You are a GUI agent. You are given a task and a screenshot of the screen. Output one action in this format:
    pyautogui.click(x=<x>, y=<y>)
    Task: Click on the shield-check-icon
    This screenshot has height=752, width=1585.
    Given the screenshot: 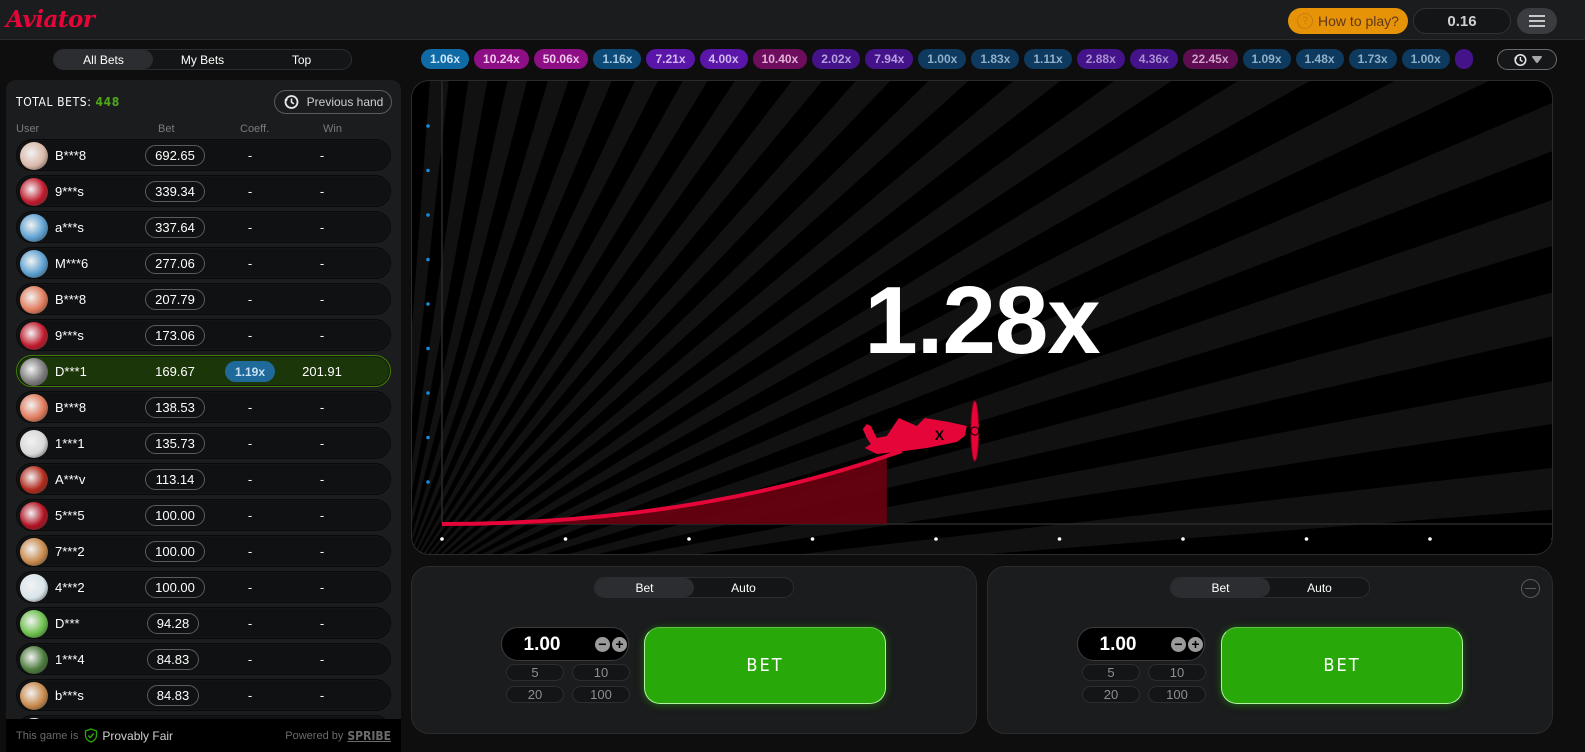 What is the action you would take?
    pyautogui.click(x=91, y=735)
    